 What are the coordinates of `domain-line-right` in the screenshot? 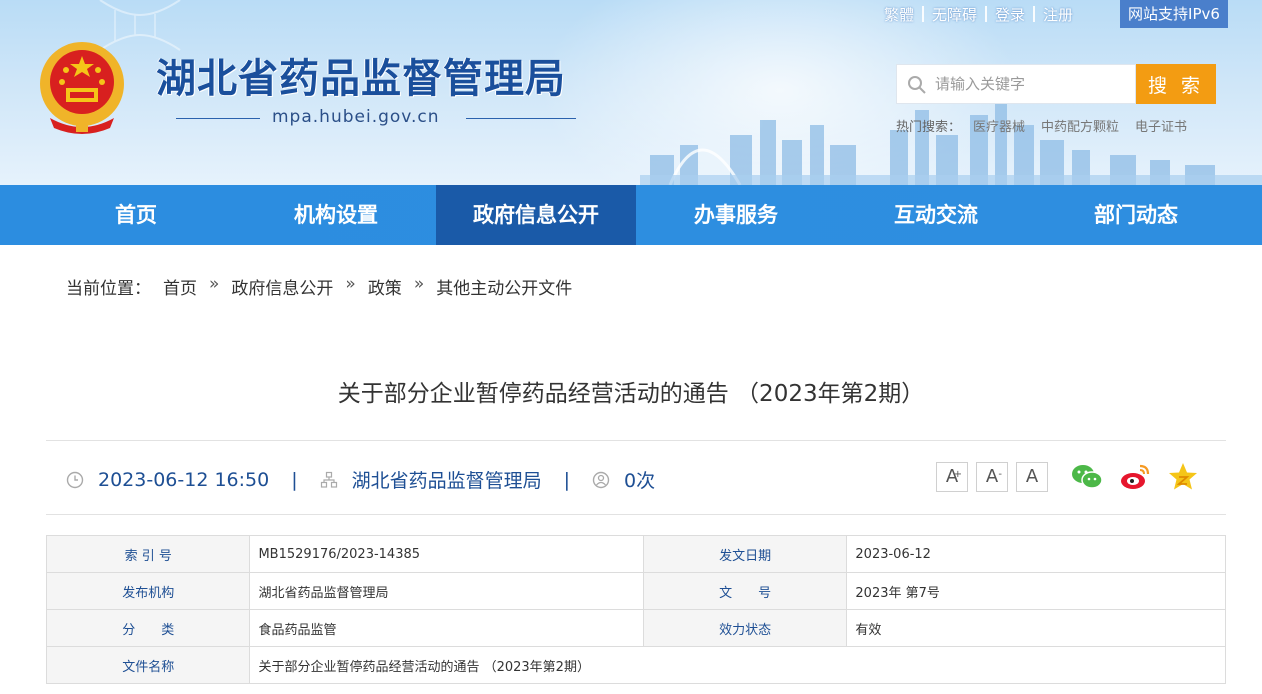 It's located at (521, 118).